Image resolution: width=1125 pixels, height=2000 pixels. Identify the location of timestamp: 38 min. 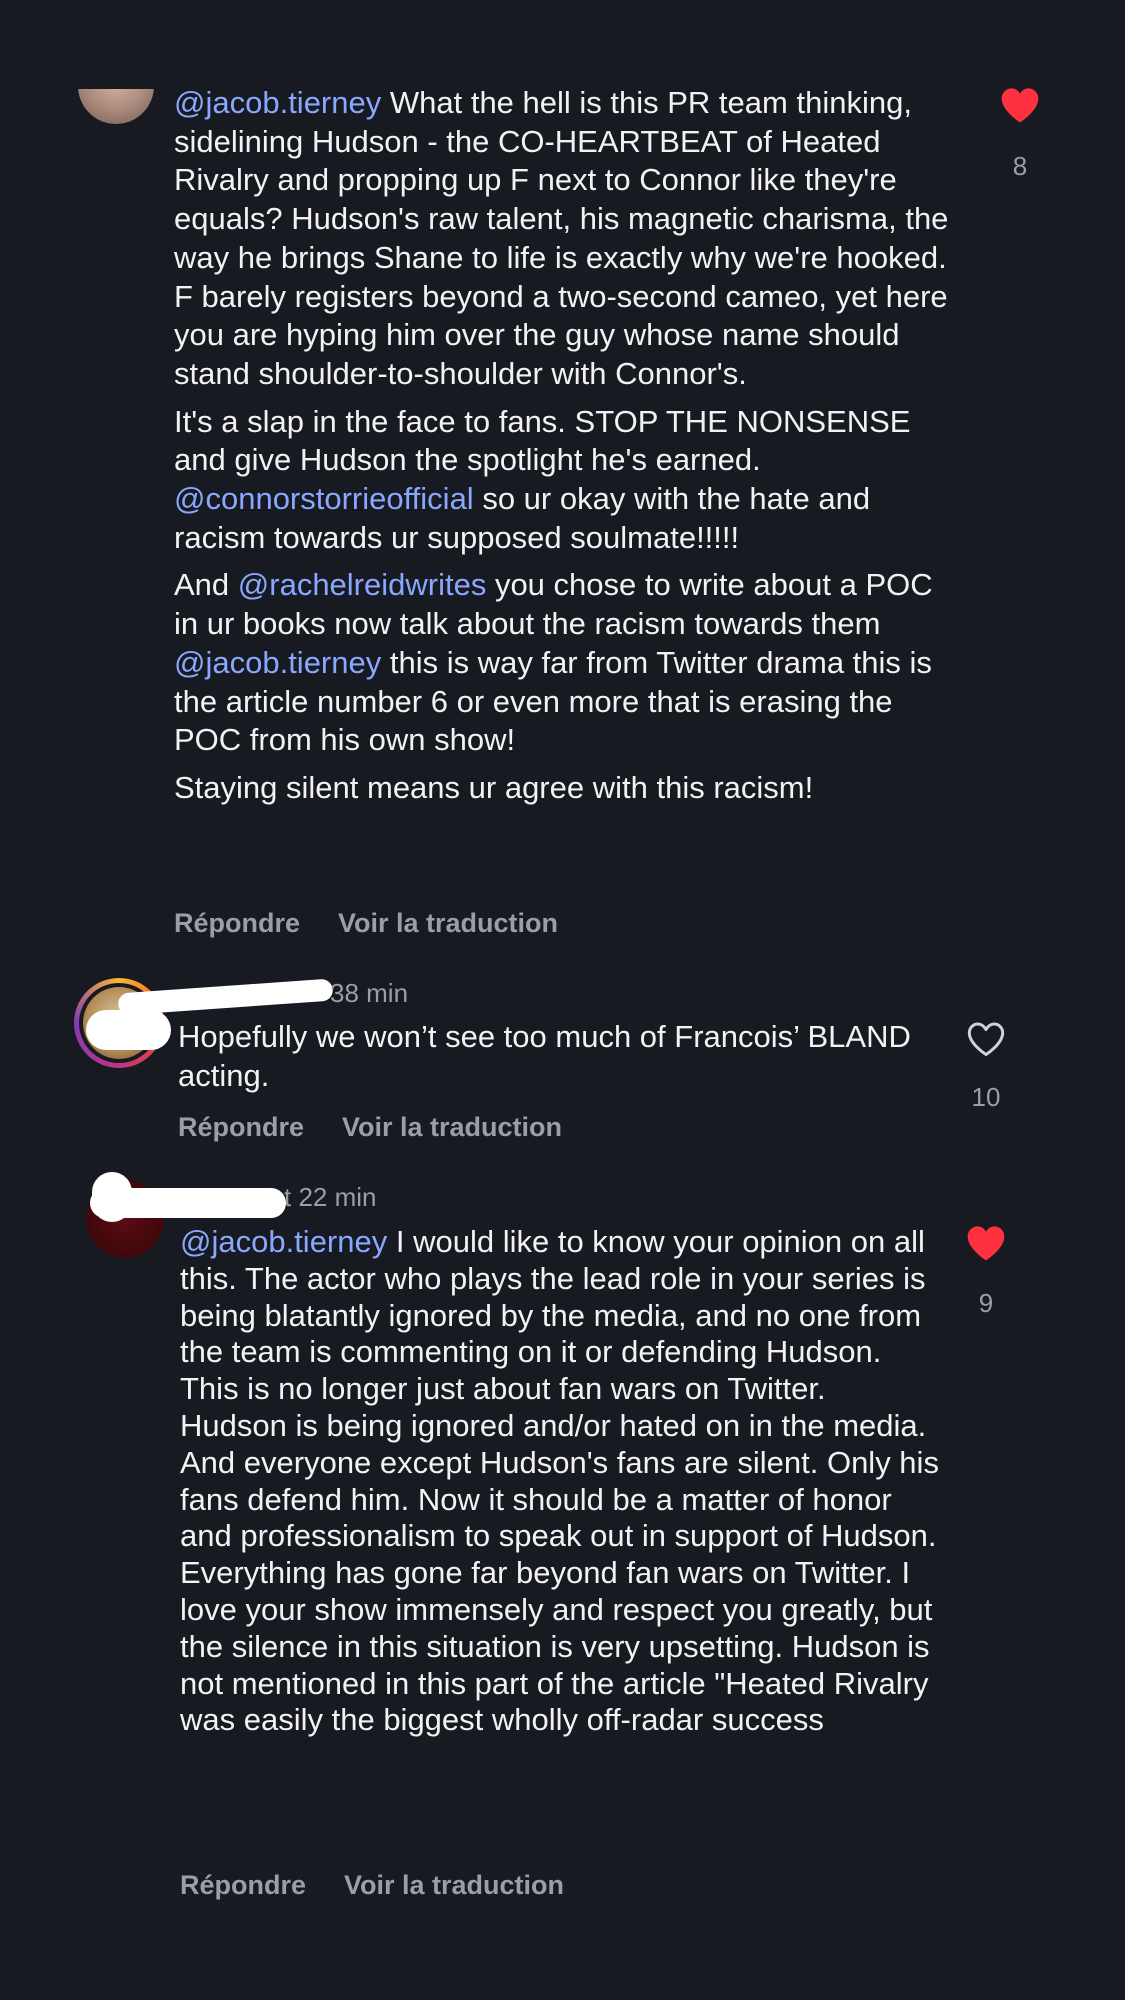
(369, 993).